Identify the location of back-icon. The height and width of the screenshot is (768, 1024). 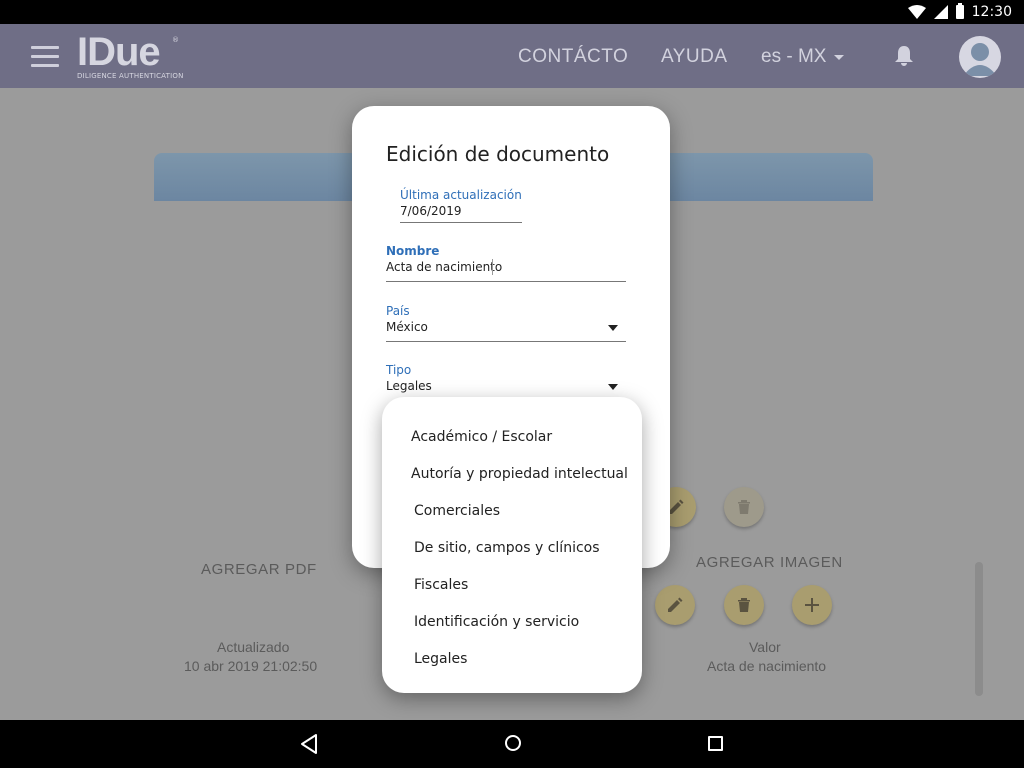
(309, 744).